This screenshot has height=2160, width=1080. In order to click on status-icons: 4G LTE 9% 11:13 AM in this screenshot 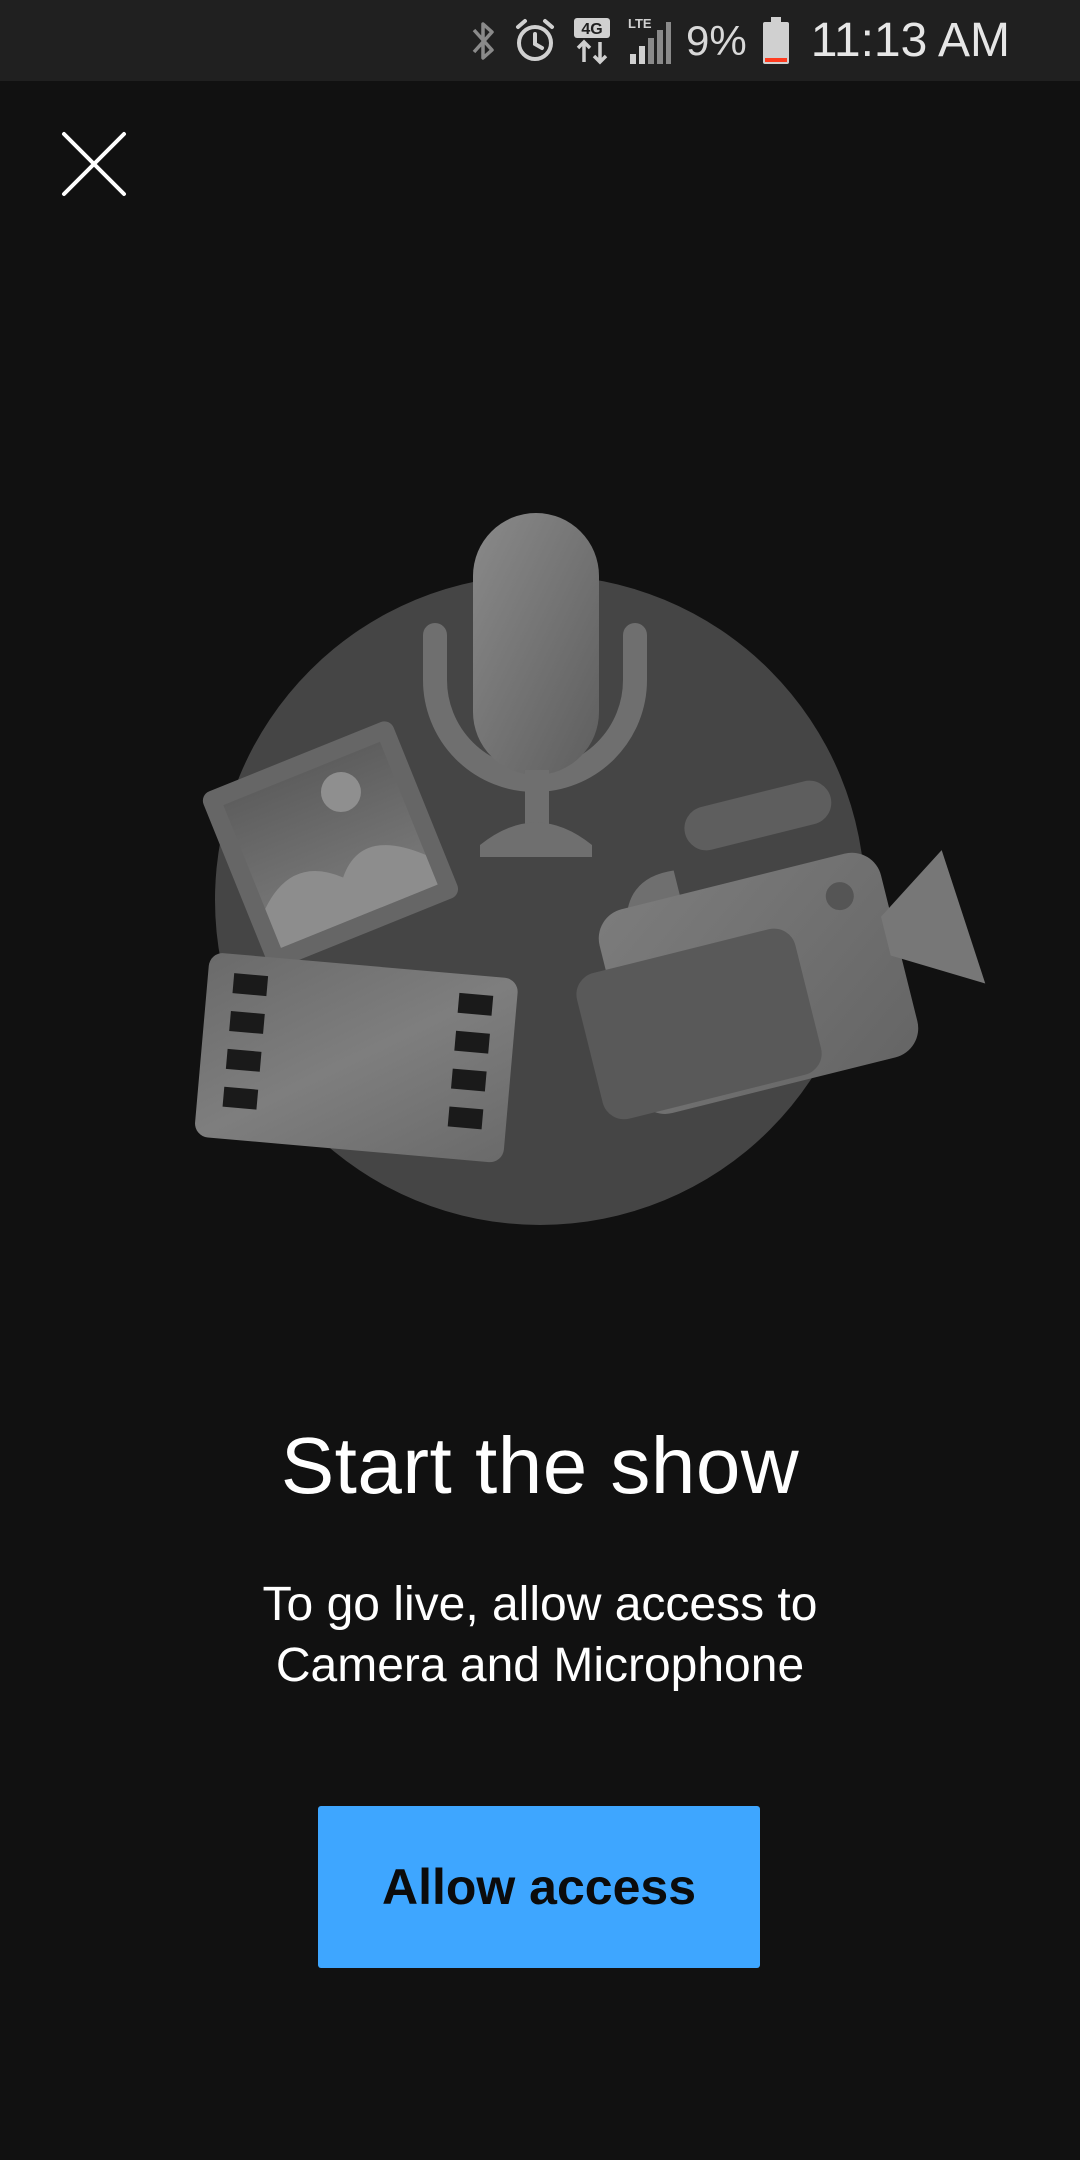, I will do `click(739, 40)`.